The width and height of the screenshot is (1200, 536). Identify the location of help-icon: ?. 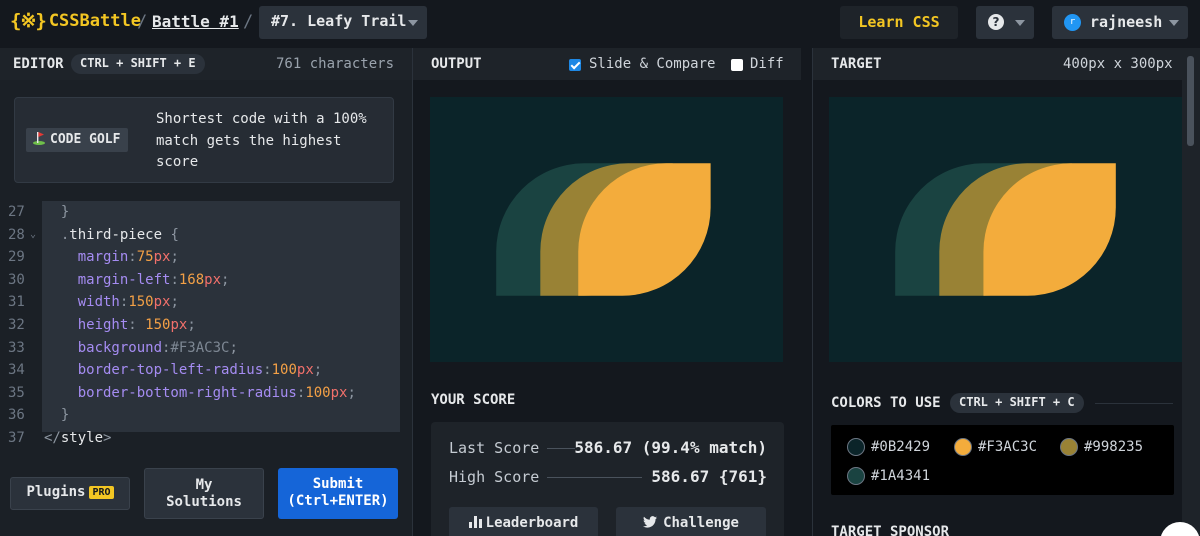
(996, 22).